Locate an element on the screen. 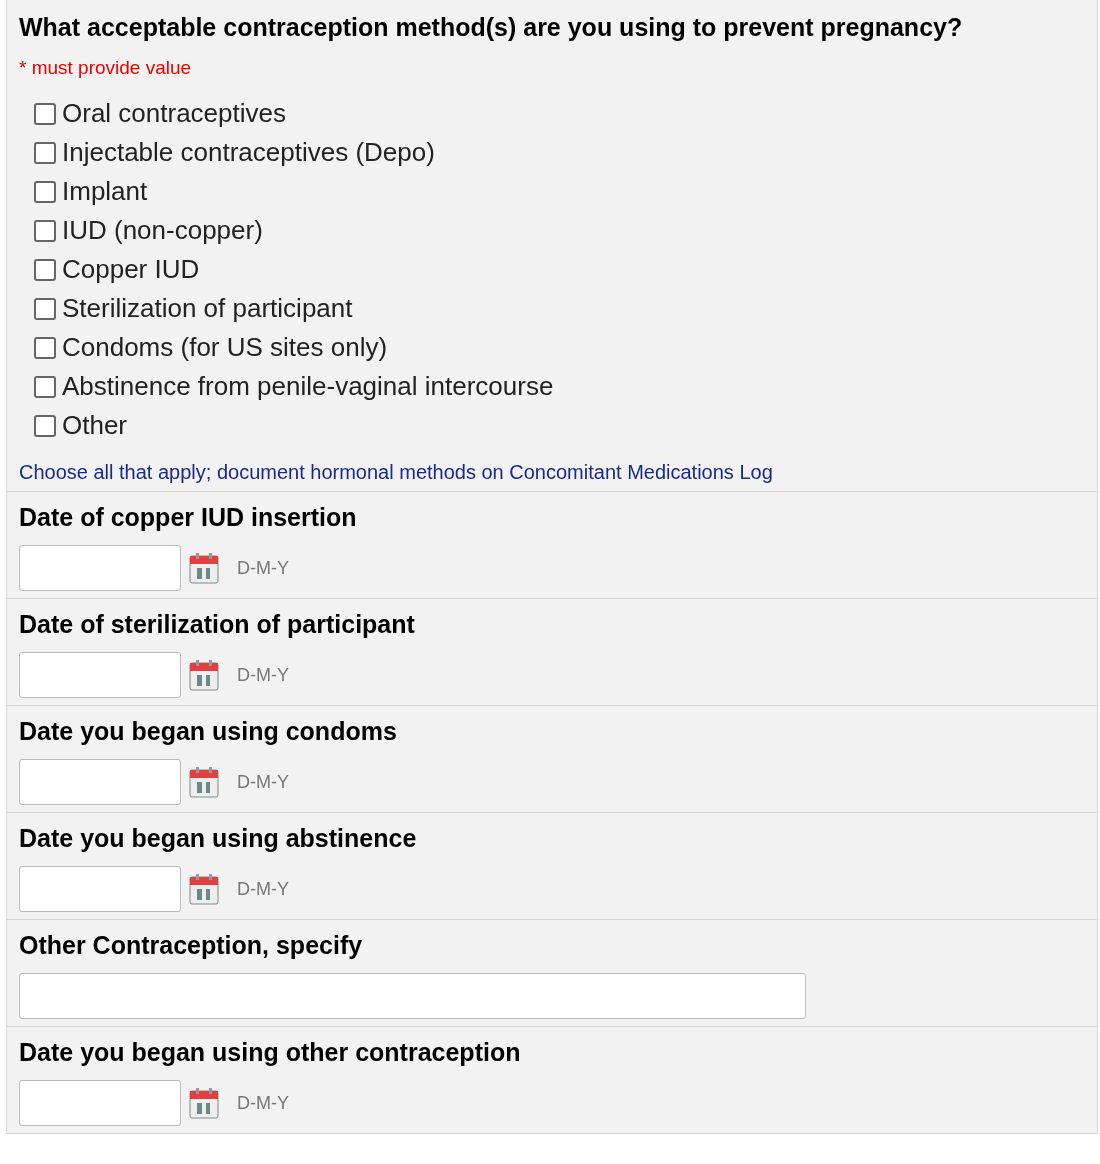 This screenshot has height=1164, width=1100. option-label: Other is located at coordinates (95, 425).